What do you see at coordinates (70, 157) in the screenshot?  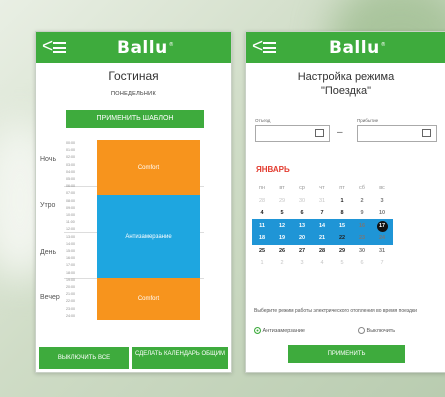 I see `time-label: 02:00` at bounding box center [70, 157].